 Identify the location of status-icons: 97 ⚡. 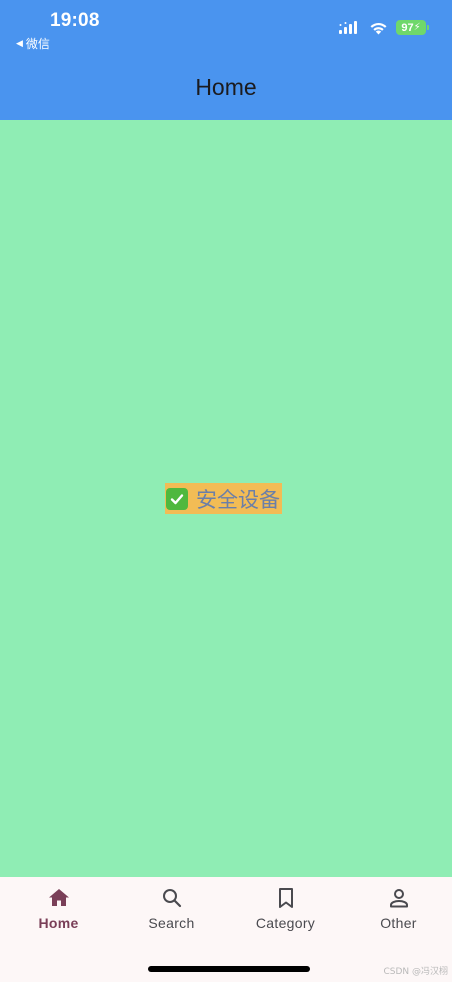
(384, 27).